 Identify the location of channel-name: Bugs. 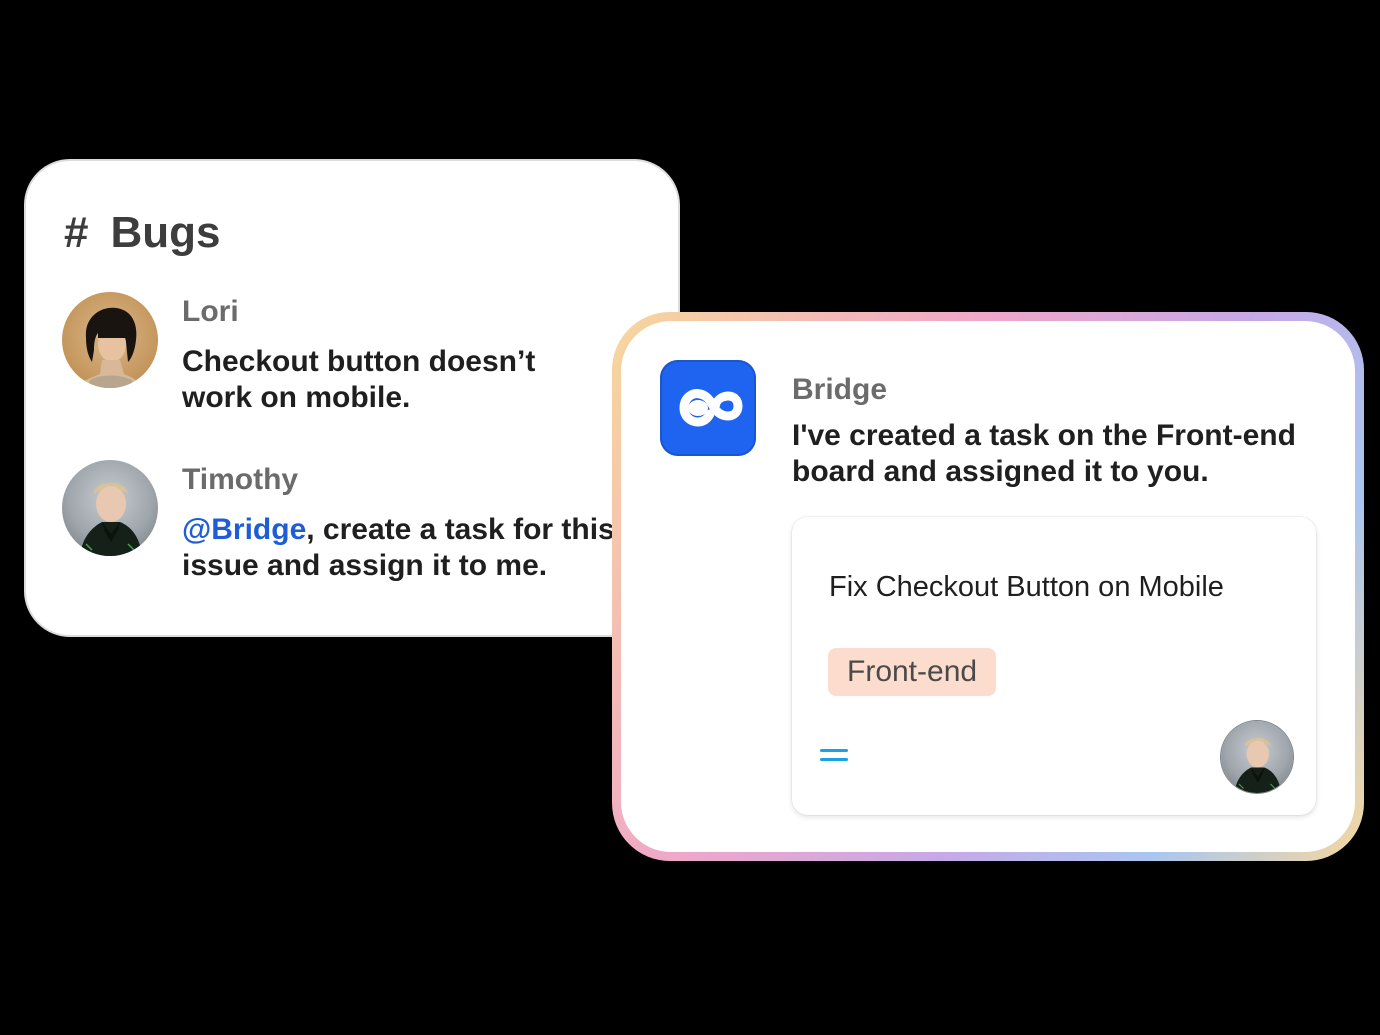
(165, 232).